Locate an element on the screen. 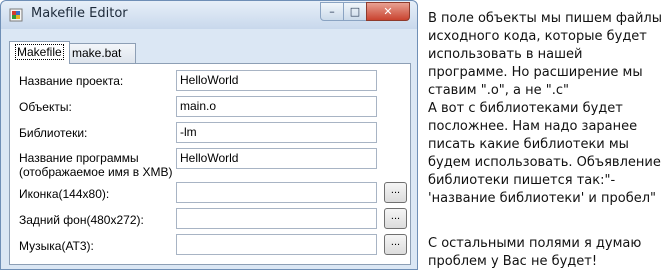  tab-makefile-label: Makefile is located at coordinates (39, 52).